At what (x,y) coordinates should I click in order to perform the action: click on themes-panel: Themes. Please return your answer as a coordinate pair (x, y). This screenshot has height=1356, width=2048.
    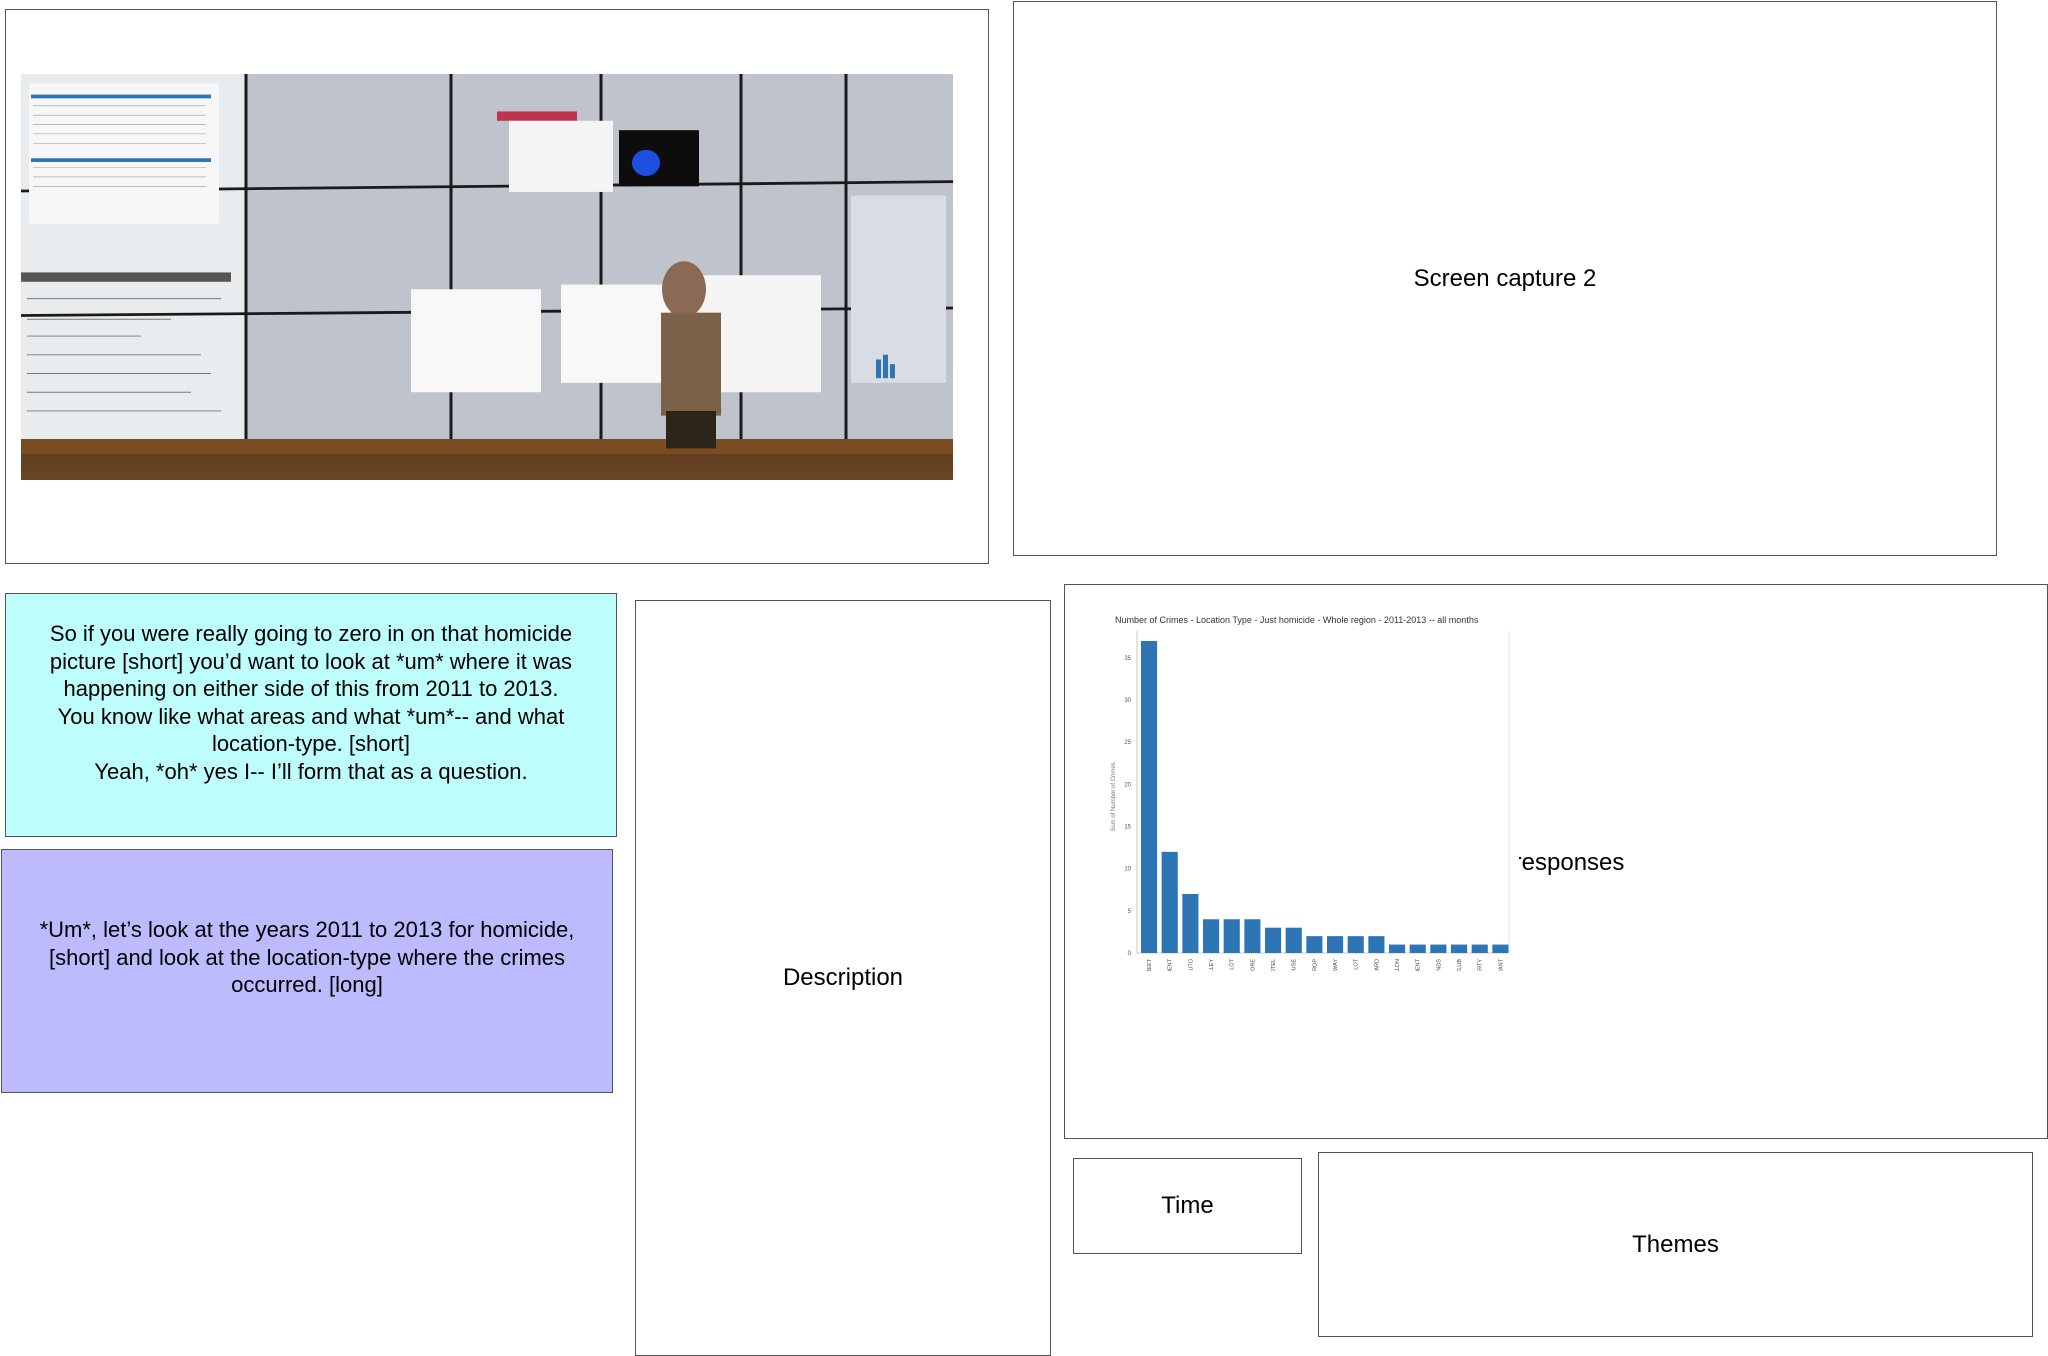
    Looking at the image, I should click on (1675, 1244).